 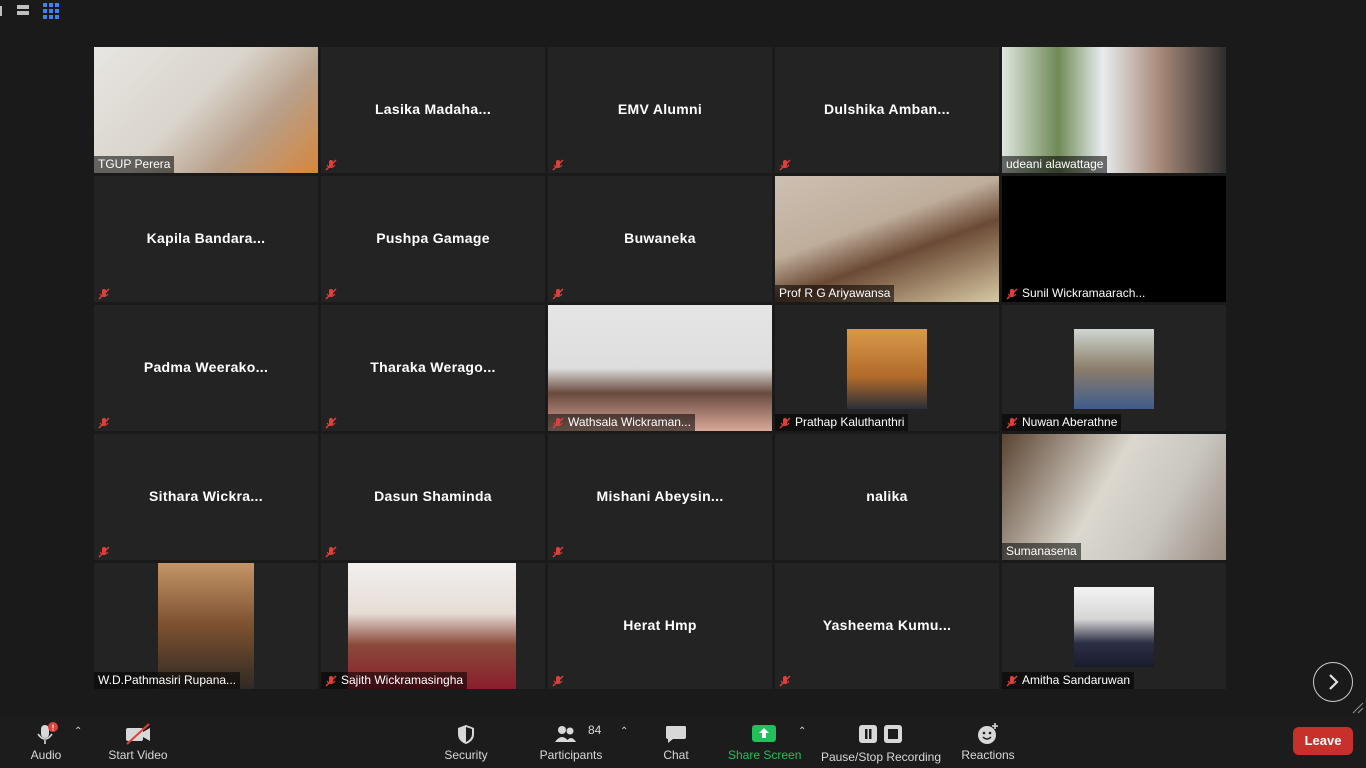 I want to click on participant-display-name: Pushpa Gamage, so click(x=433, y=238).